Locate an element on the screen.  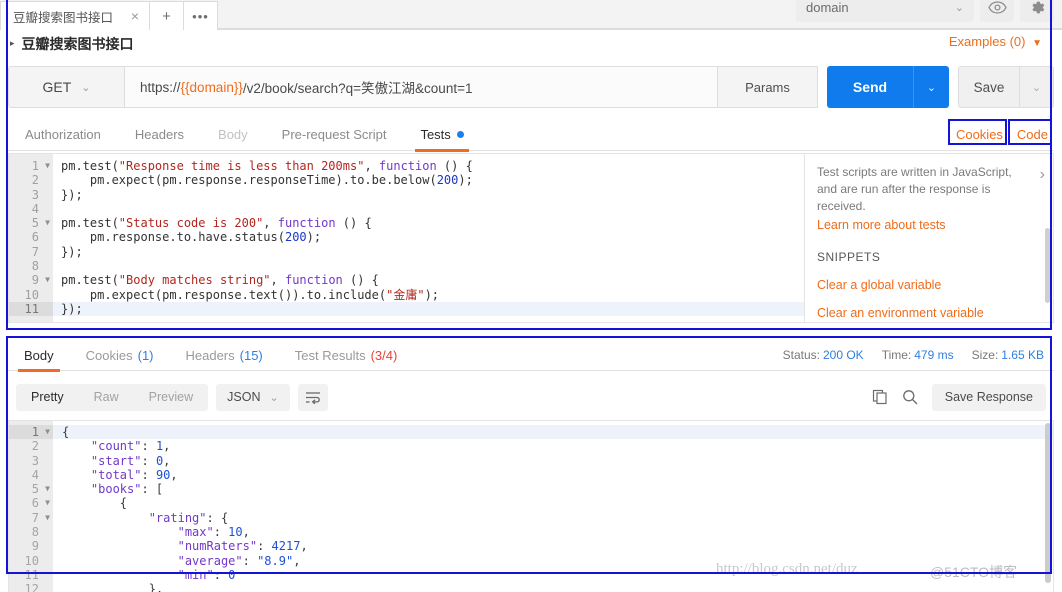
code-token: 200 is located at coordinates (295, 237).